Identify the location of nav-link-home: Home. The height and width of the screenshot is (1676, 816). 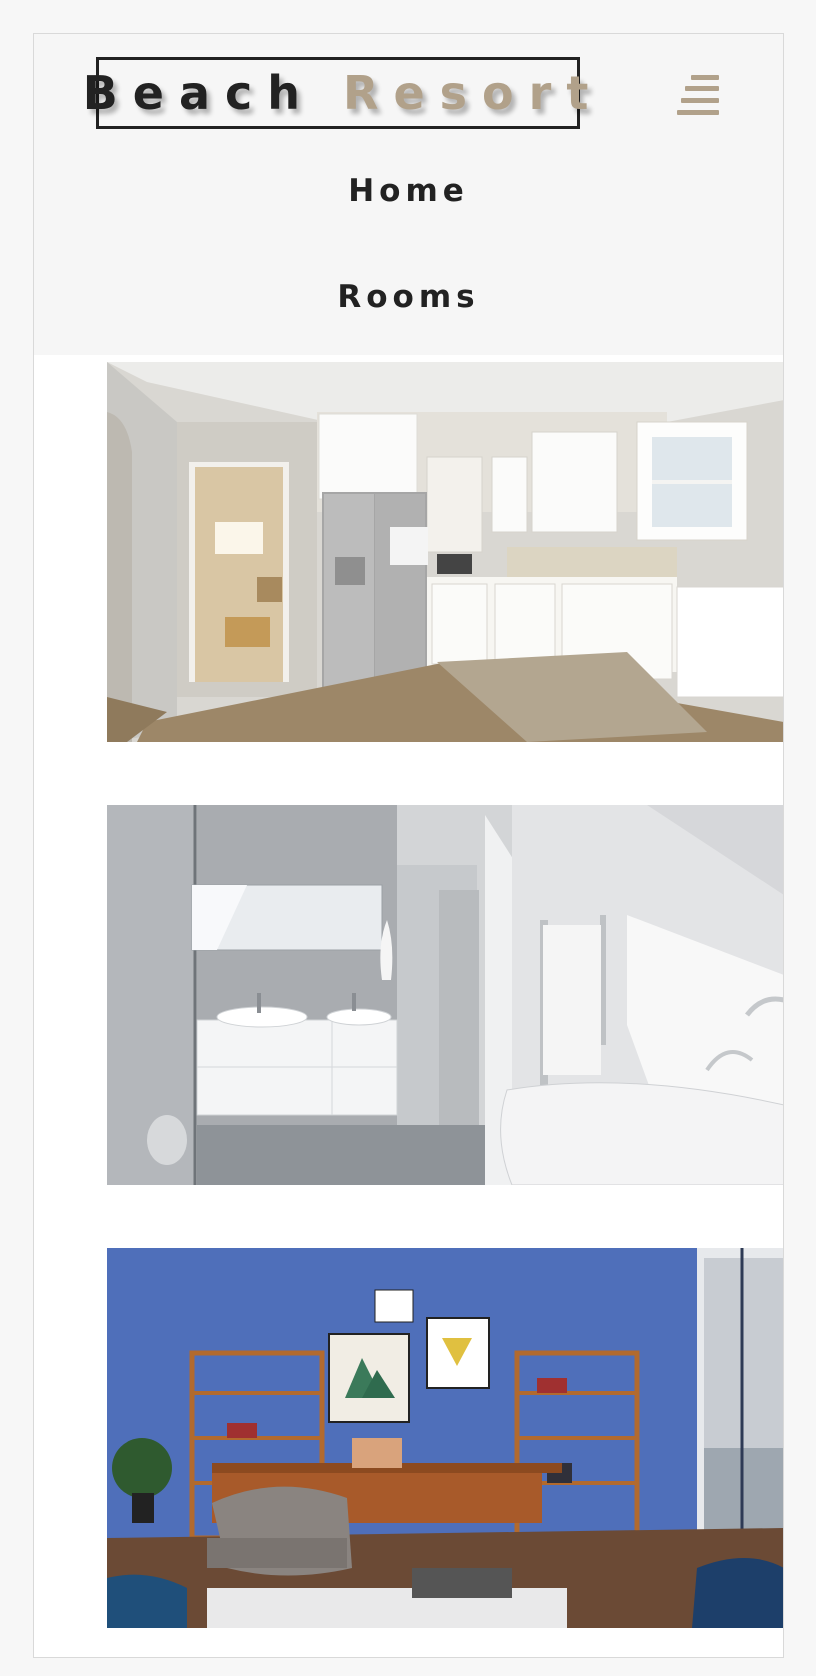
(408, 191).